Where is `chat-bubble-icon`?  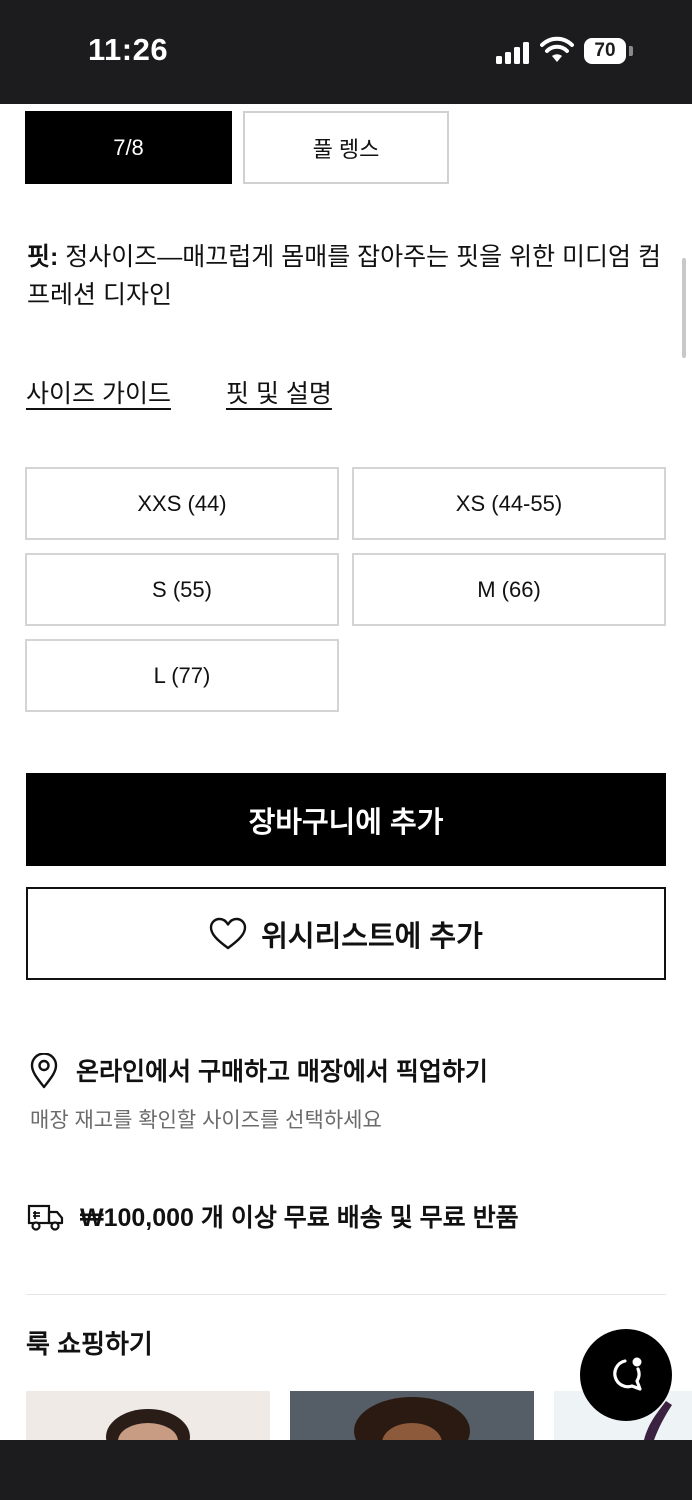 chat-bubble-icon is located at coordinates (627, 1374).